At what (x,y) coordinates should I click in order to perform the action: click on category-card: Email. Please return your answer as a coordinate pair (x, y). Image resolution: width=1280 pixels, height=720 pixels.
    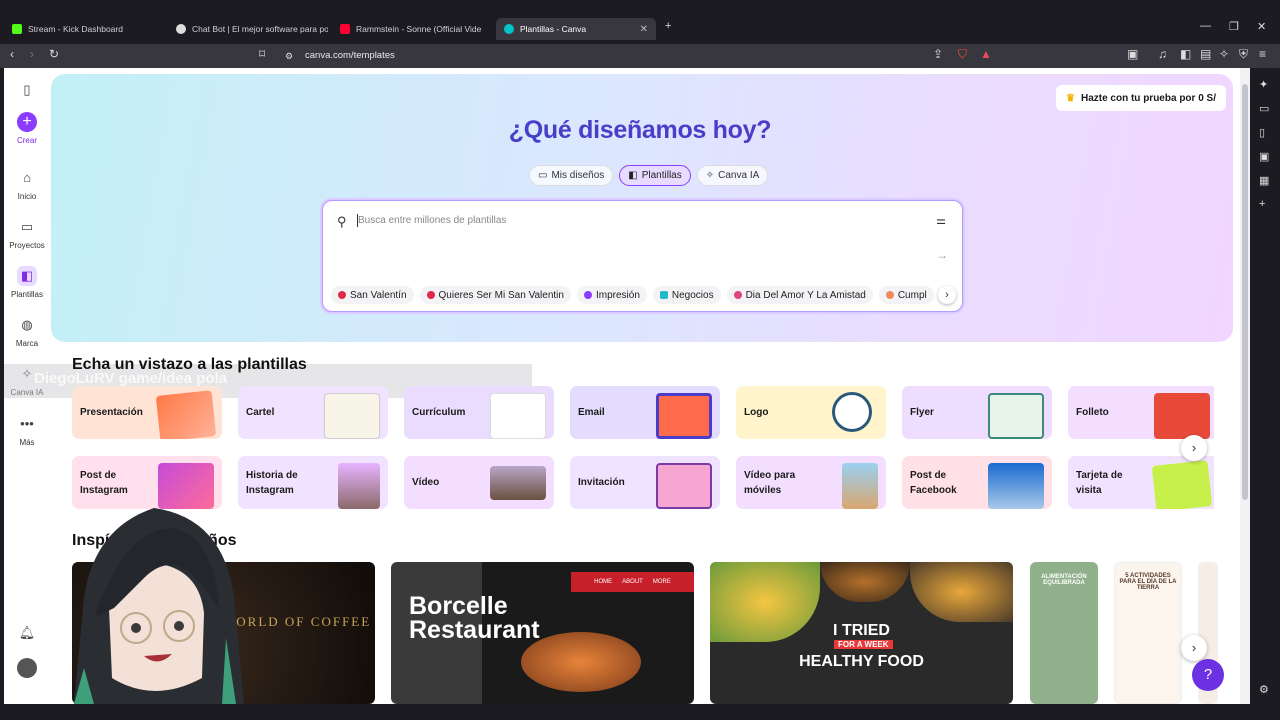
    Looking at the image, I should click on (645, 412).